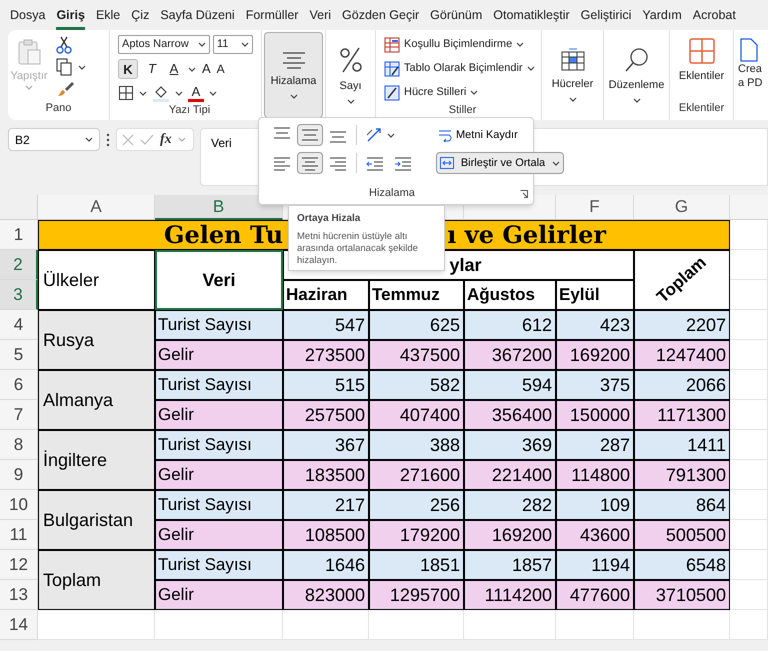 This screenshot has height=651, width=768. Describe the element at coordinates (524, 194) in the screenshot. I see `dialog-launcher-icon` at that location.